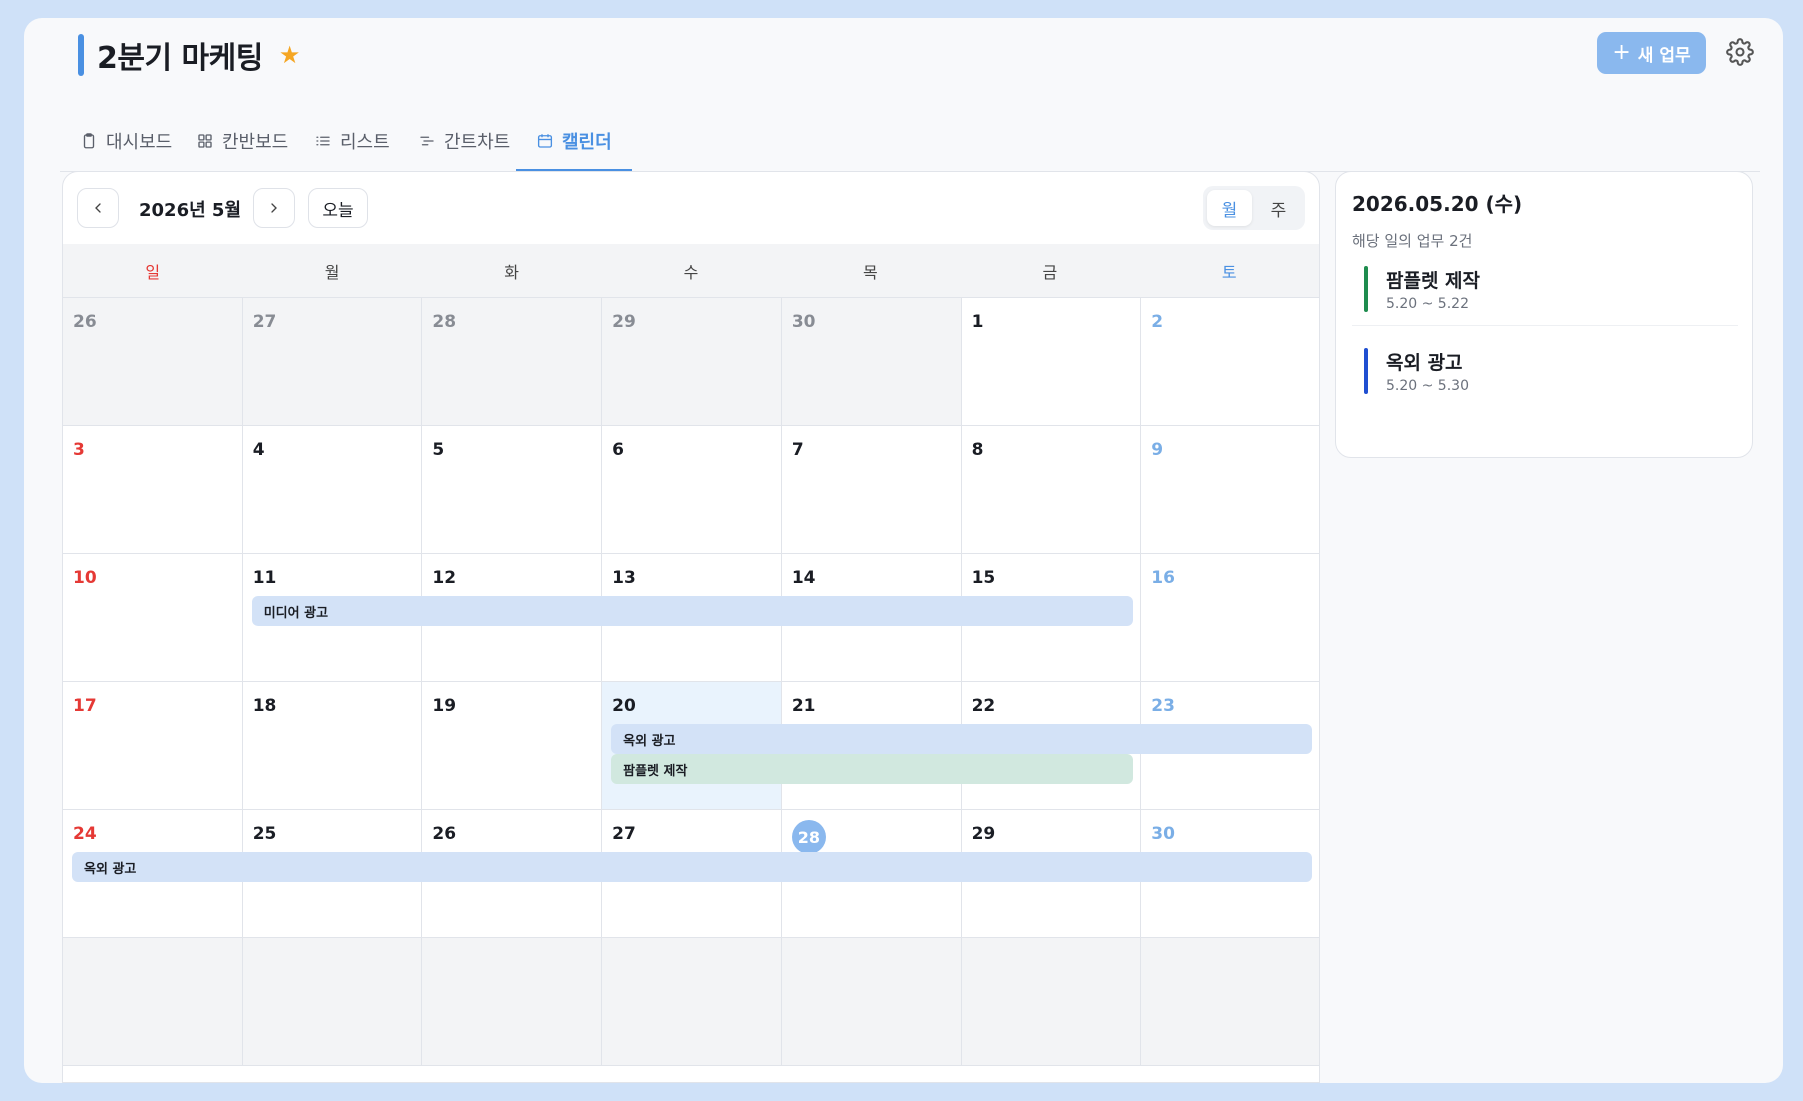 This screenshot has width=1803, height=1101. What do you see at coordinates (153, 490) in the screenshot?
I see `calendar-day-cell: 3` at bounding box center [153, 490].